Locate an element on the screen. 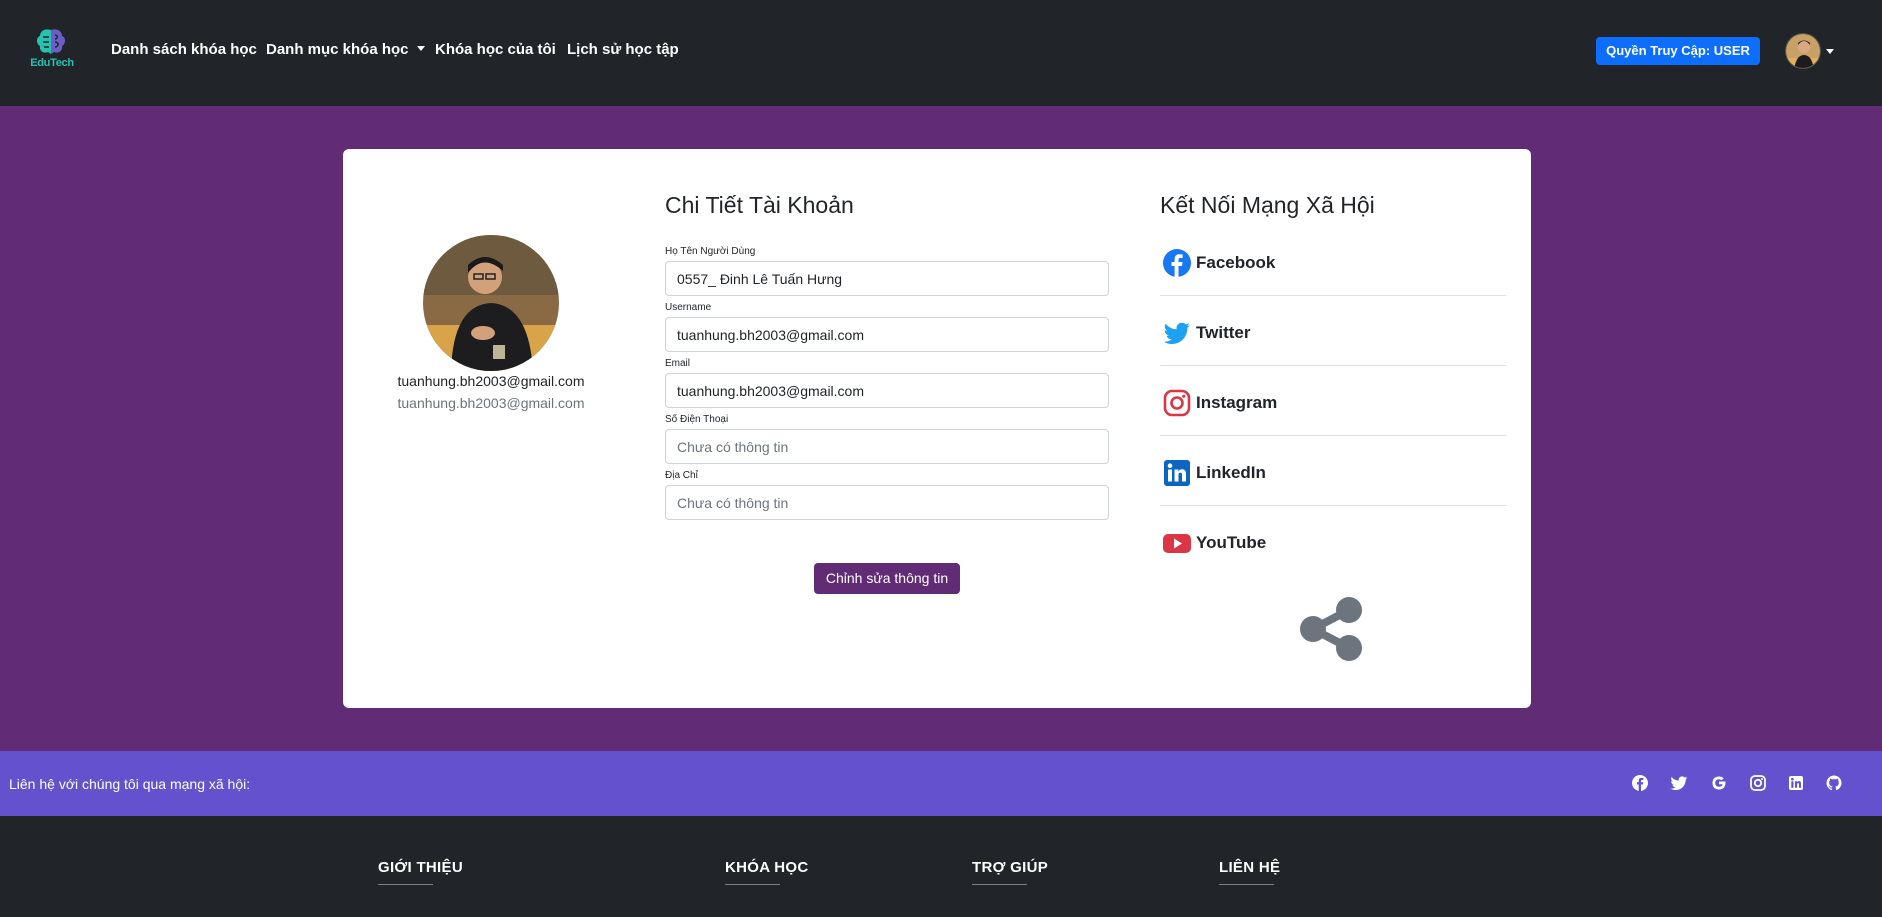 The height and width of the screenshot is (917, 1882). social-row-twitter: Twitter is located at coordinates (1333, 331).